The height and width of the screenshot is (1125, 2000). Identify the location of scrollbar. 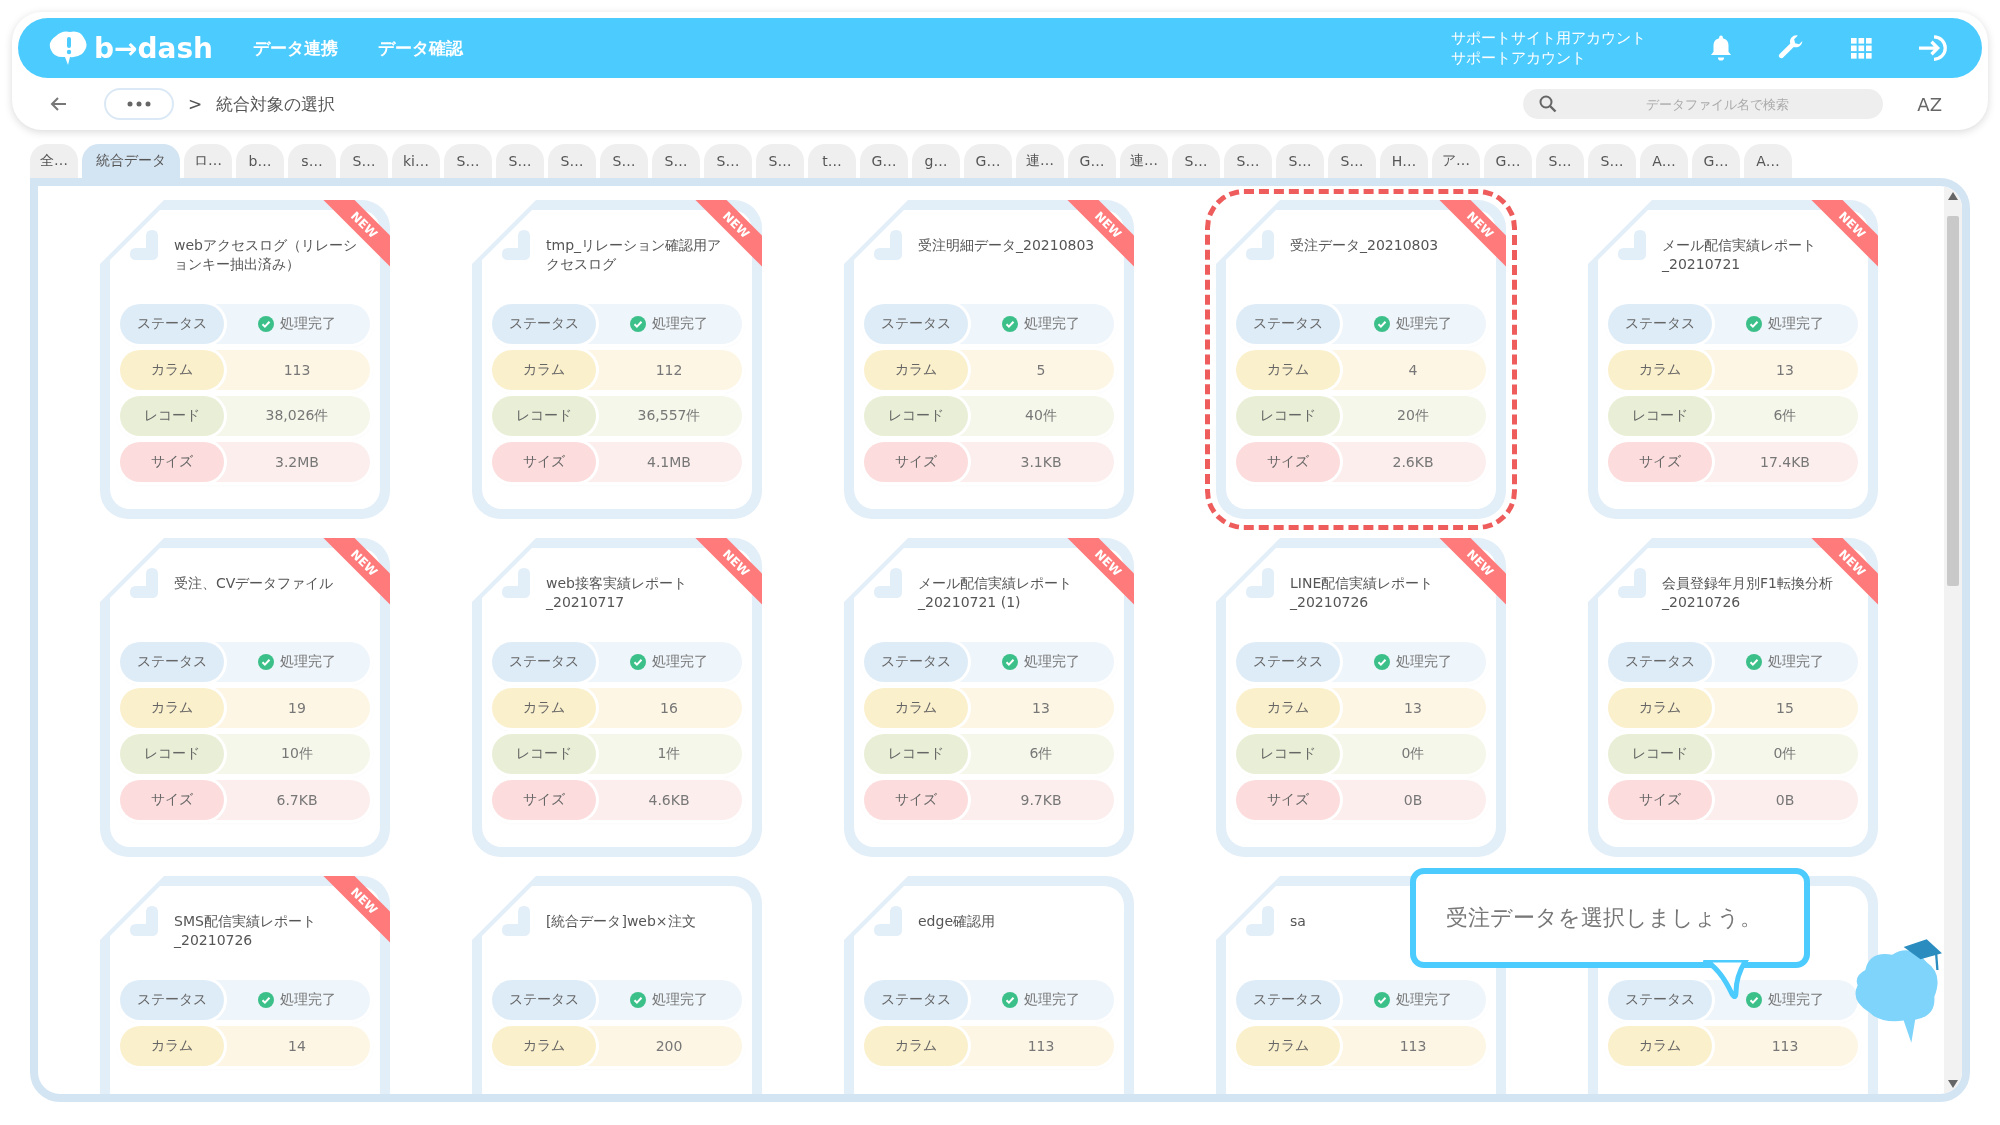
(1953, 640).